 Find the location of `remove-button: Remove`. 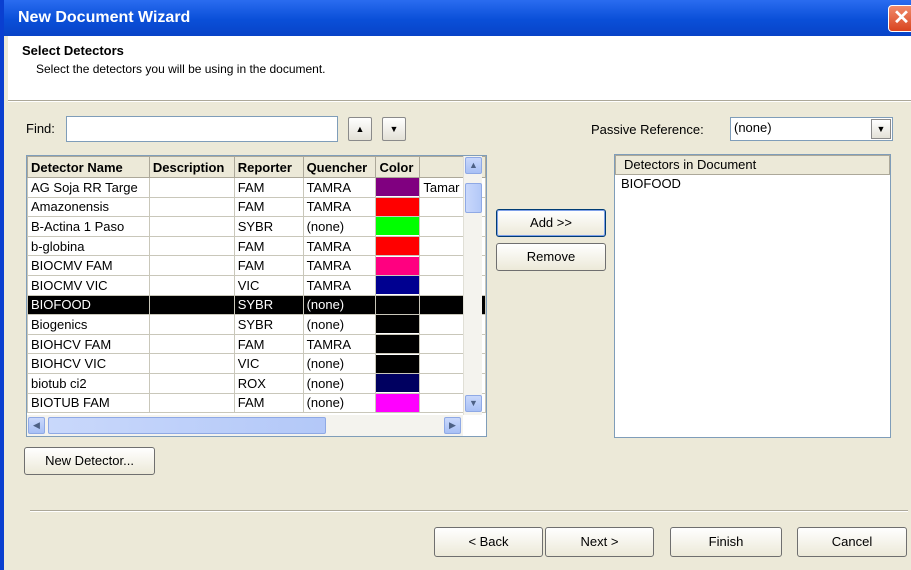

remove-button: Remove is located at coordinates (551, 257).